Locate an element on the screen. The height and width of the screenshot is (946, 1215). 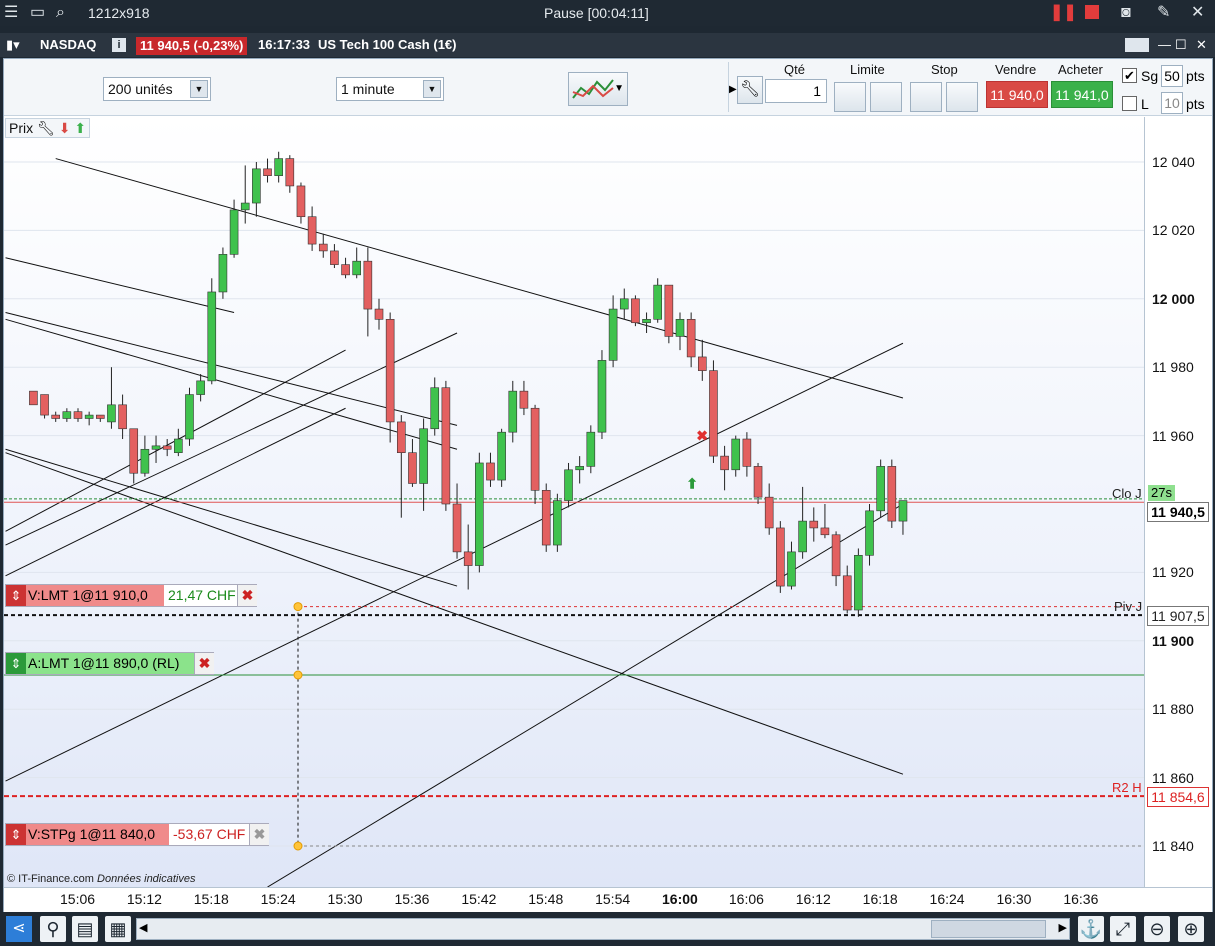
notes-icon: ▤ is located at coordinates (85, 929).